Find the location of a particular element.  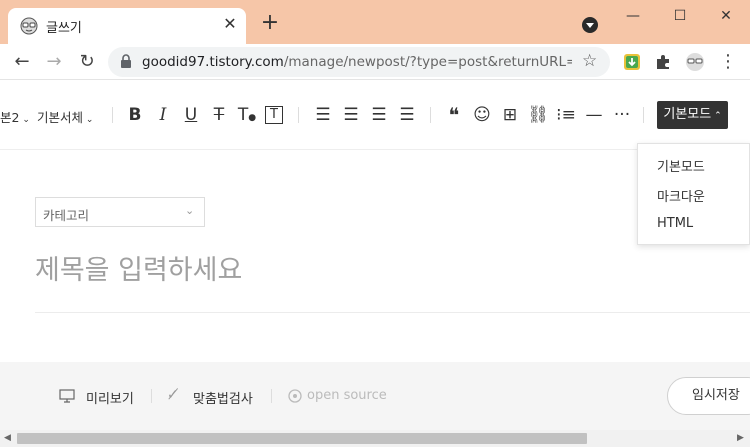

emoji-icon: ☺ is located at coordinates (482, 115).